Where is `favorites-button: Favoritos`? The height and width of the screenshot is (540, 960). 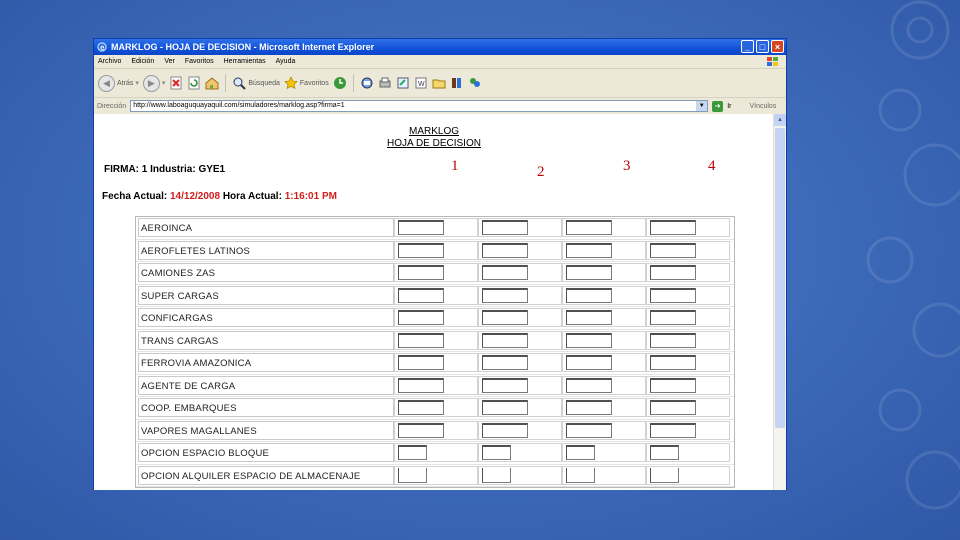 favorites-button: Favoritos is located at coordinates (306, 83).